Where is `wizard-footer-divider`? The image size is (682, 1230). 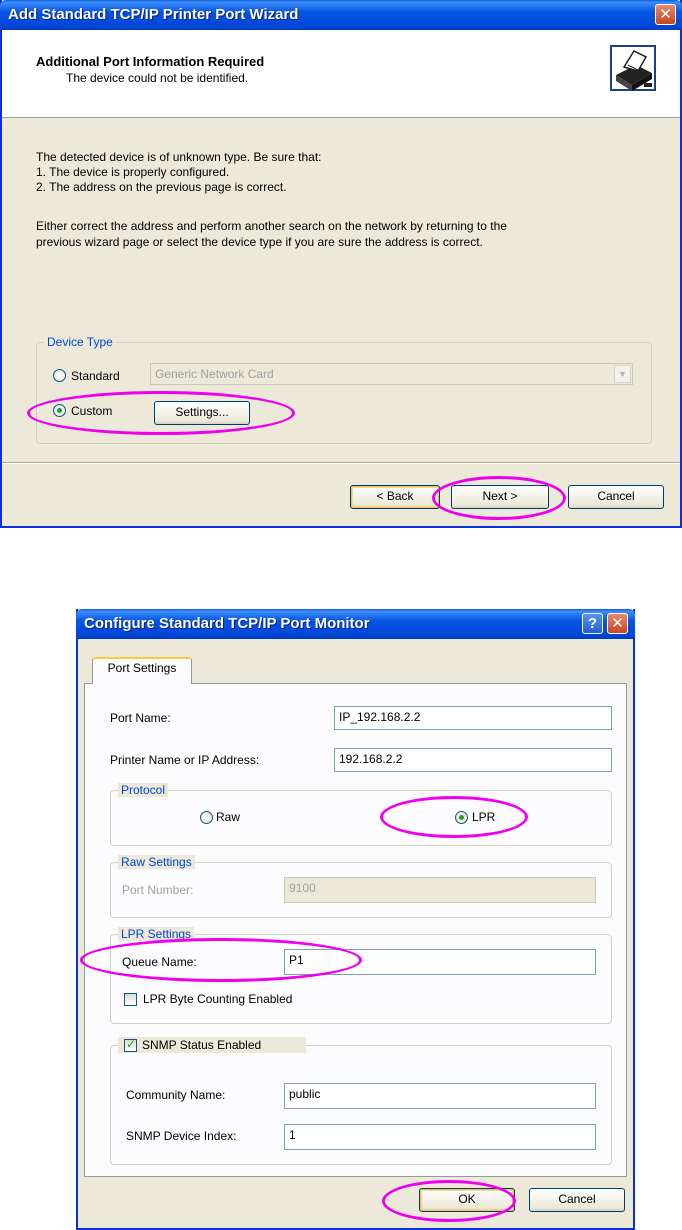 wizard-footer-divider is located at coordinates (341, 463).